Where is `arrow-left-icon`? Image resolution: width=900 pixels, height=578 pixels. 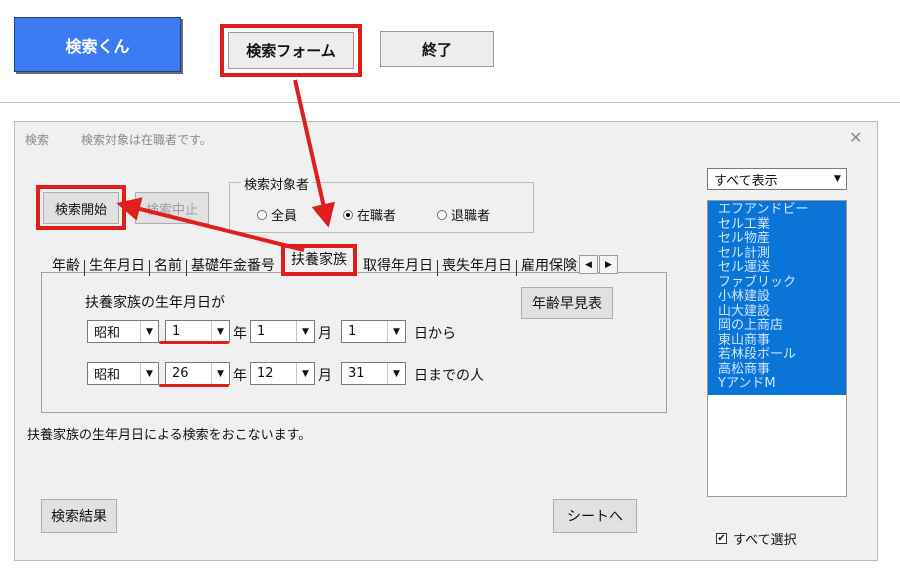
arrow-left-icon is located at coordinates (210, 224).